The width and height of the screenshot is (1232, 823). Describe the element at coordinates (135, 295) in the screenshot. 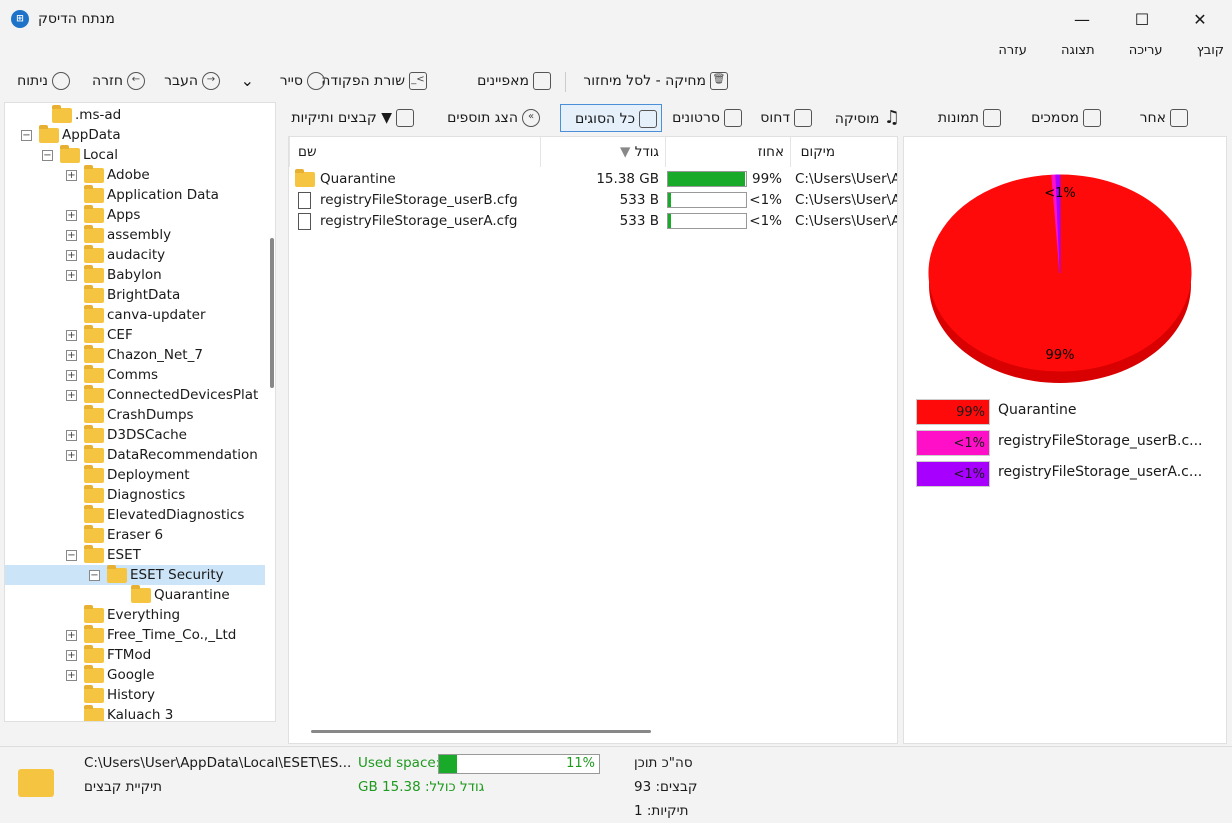

I see `tree-item: BrightData` at that location.